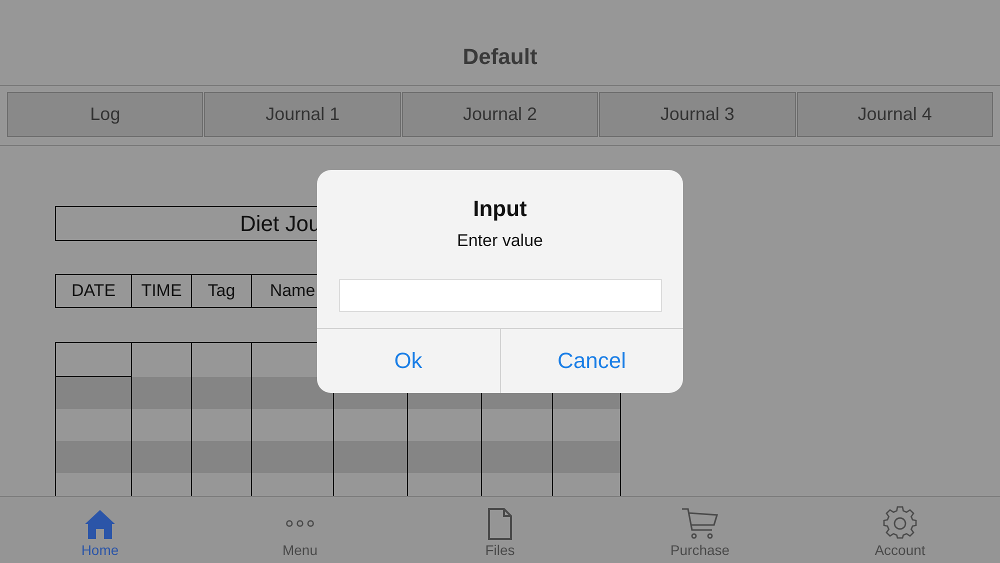 The image size is (1000, 563). Describe the element at coordinates (302, 114) in the screenshot. I see `journal-tab: Journal 1` at that location.